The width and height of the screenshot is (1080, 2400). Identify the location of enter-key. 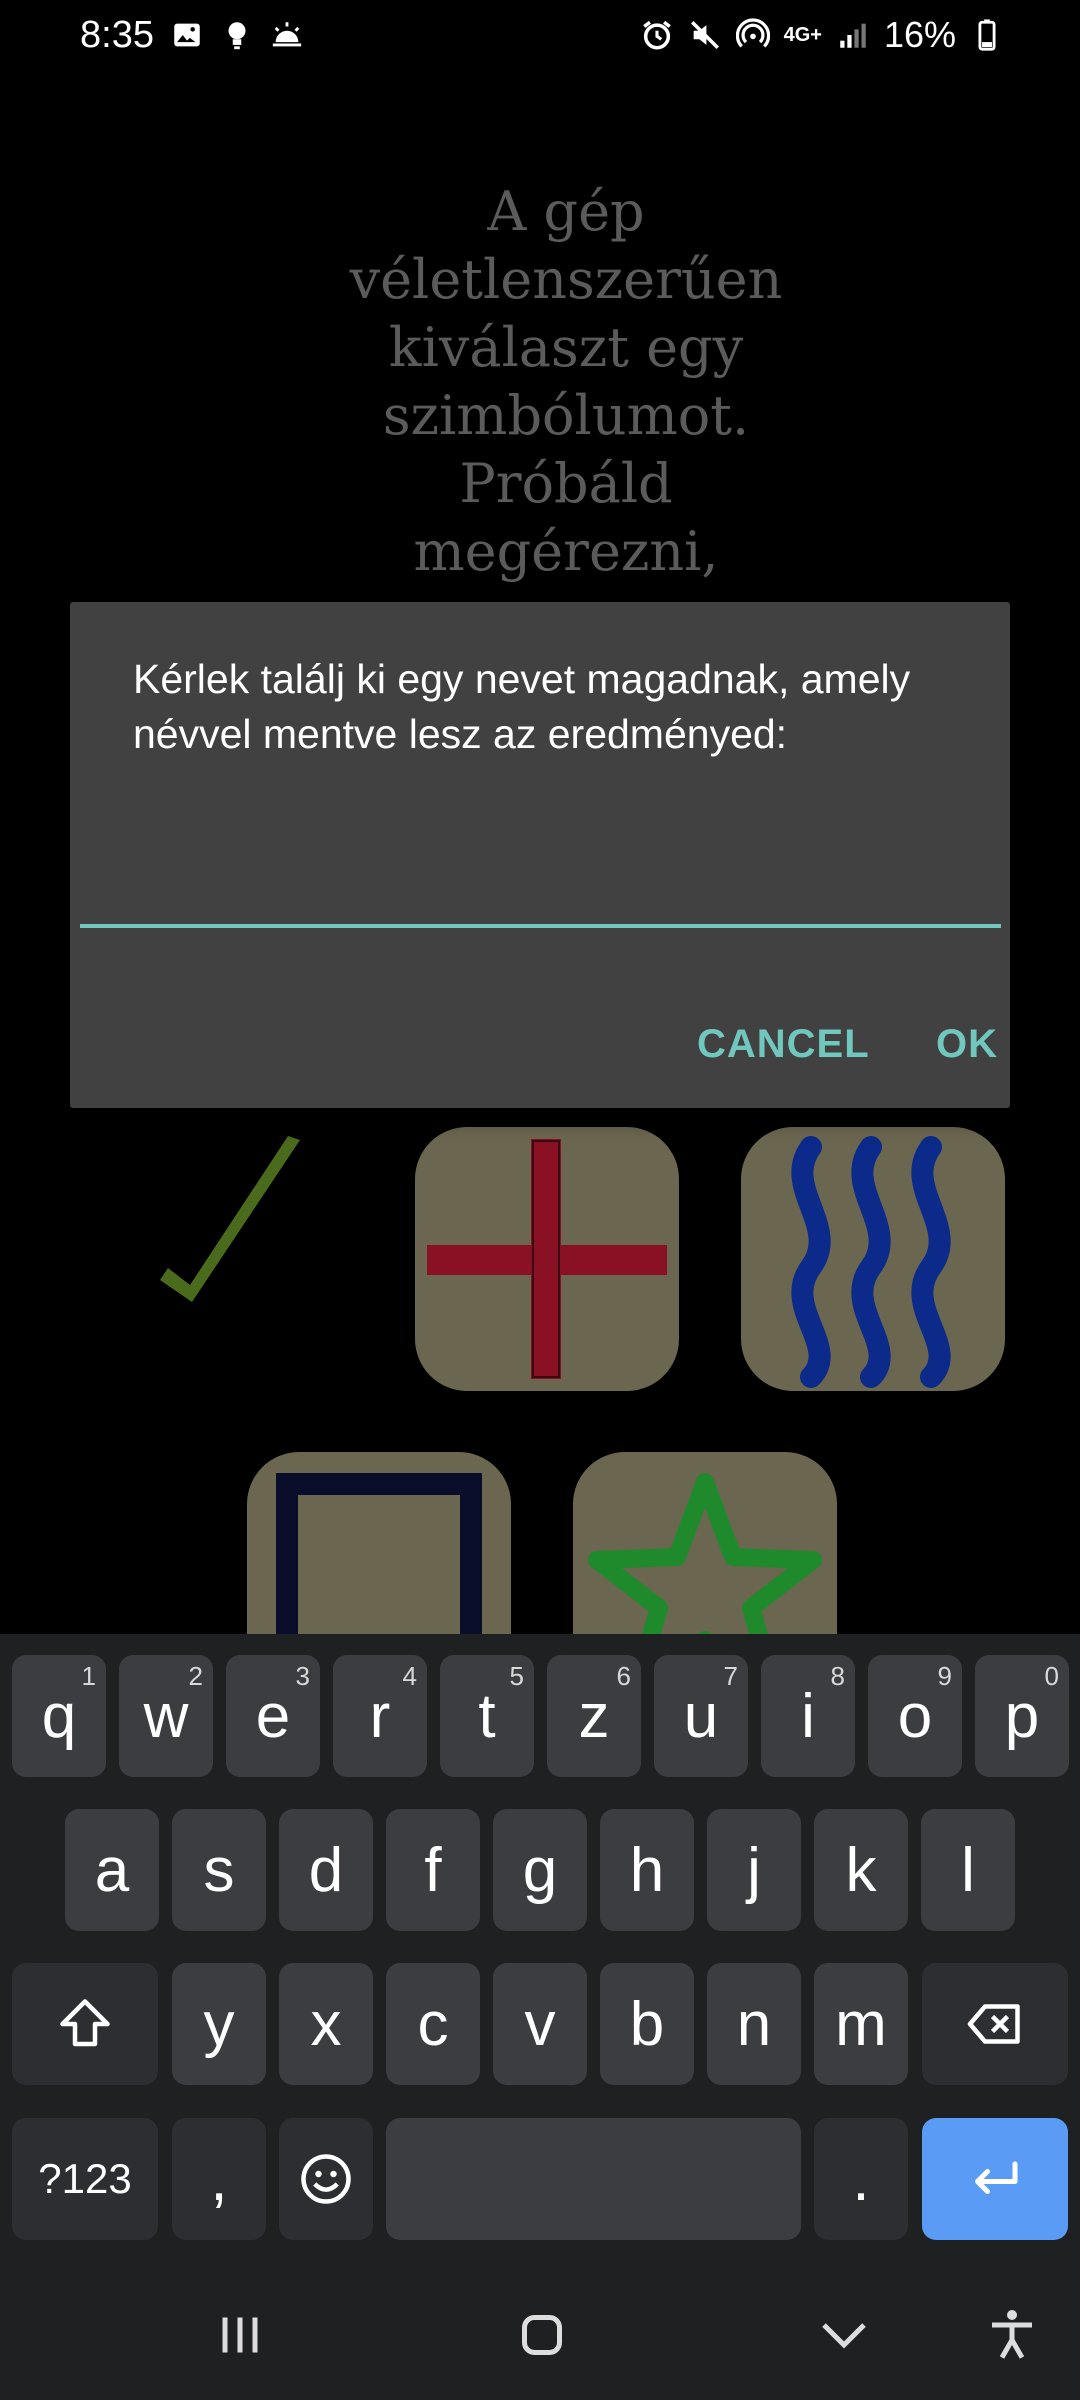
(995, 2179).